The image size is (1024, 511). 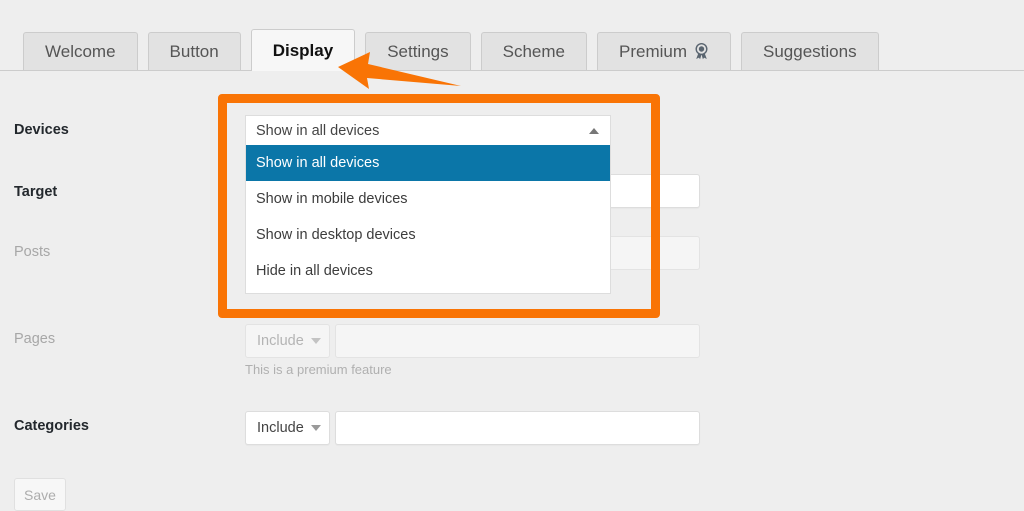 I want to click on tab-label: Welcome, so click(x=80, y=51).